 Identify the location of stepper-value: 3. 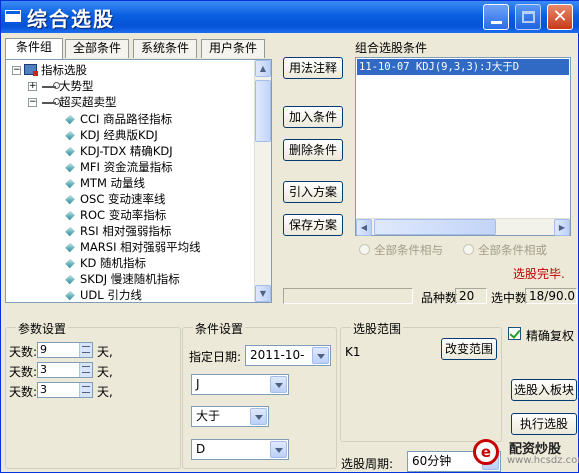
(43, 369).